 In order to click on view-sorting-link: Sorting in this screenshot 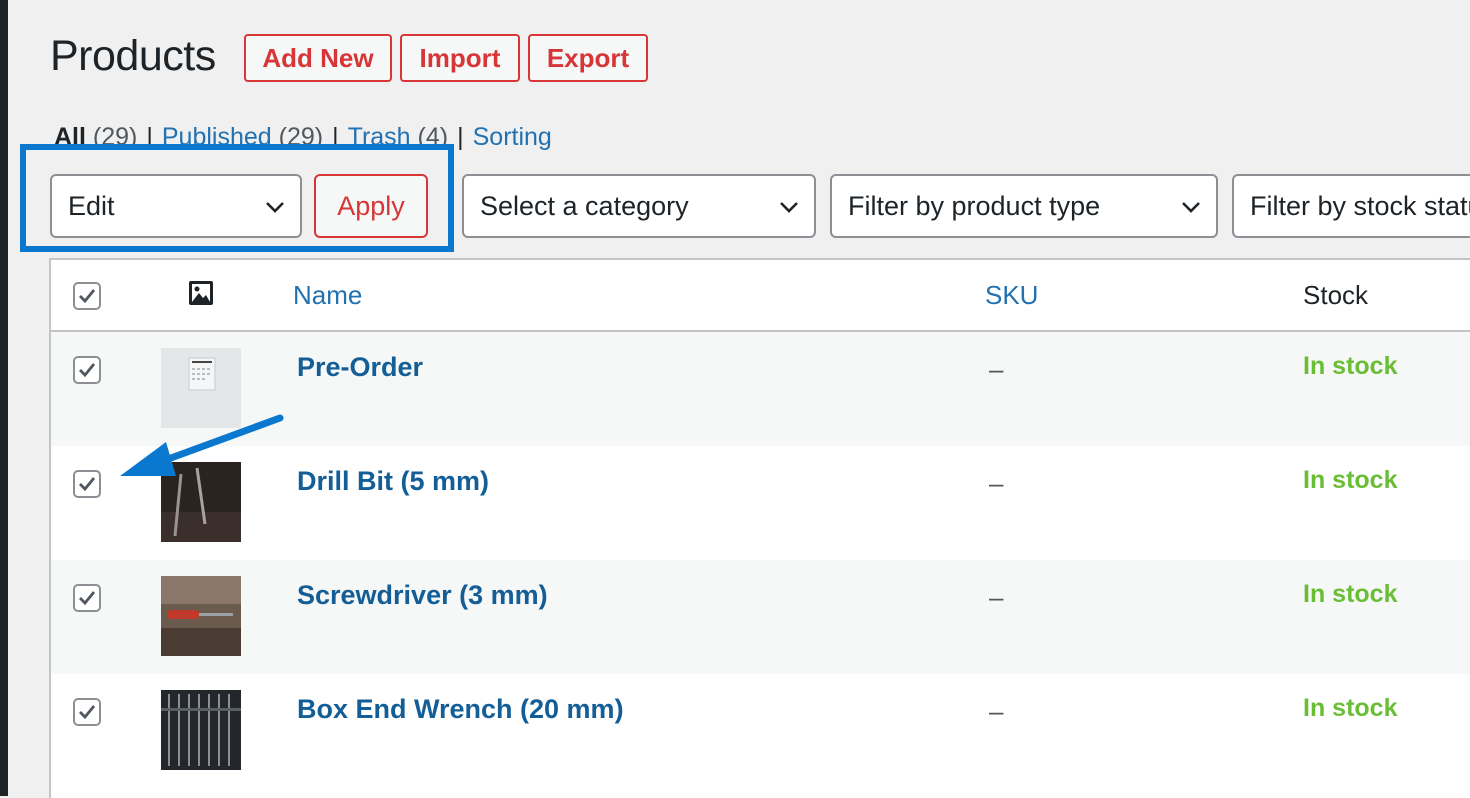, I will do `click(512, 137)`.